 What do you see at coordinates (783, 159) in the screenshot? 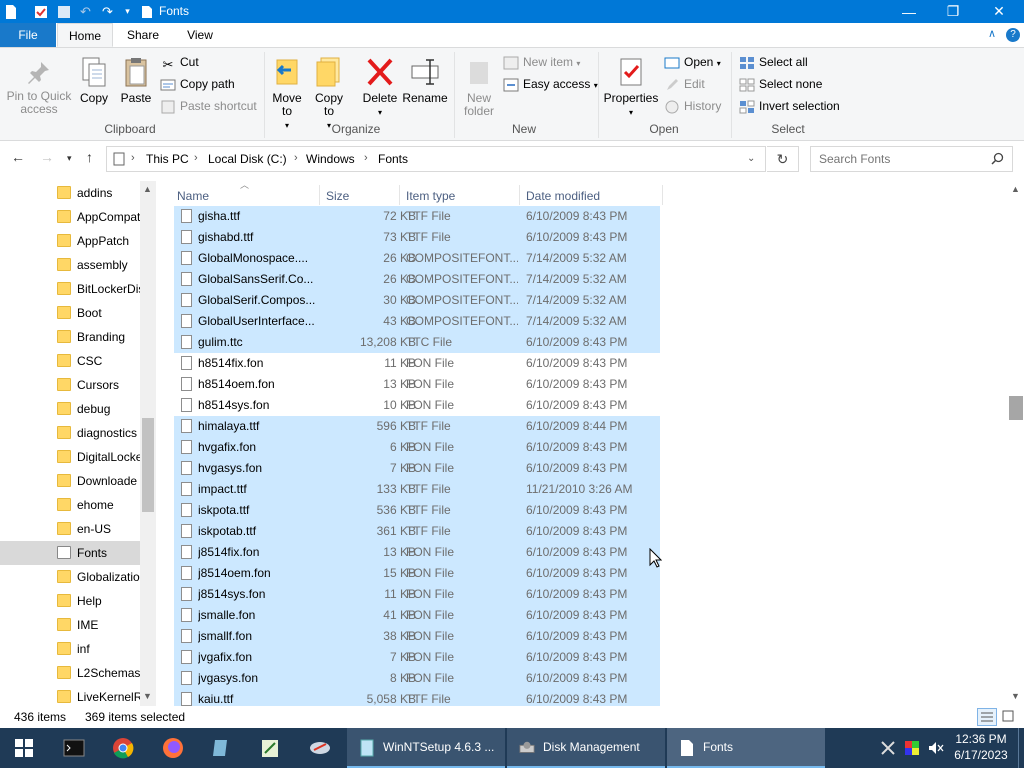
I see `refresh-button: ↻` at bounding box center [783, 159].